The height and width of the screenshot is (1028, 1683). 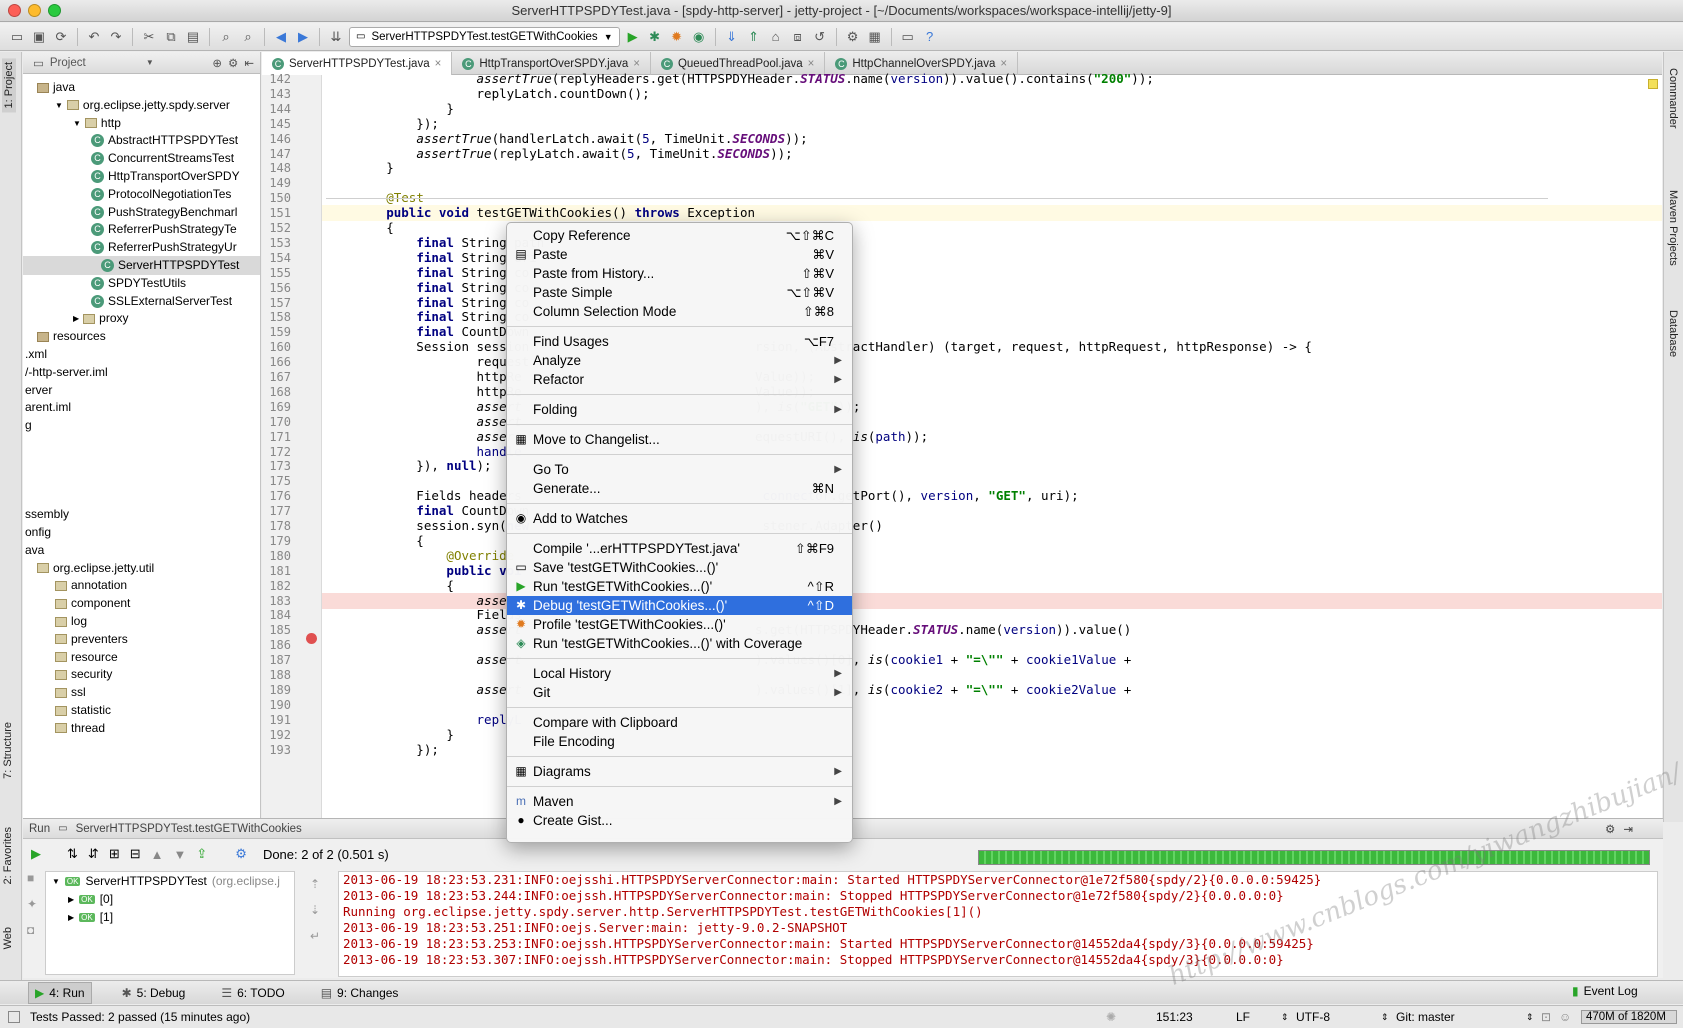 What do you see at coordinates (315, 910) in the screenshot?
I see `down-icon: ⇣` at bounding box center [315, 910].